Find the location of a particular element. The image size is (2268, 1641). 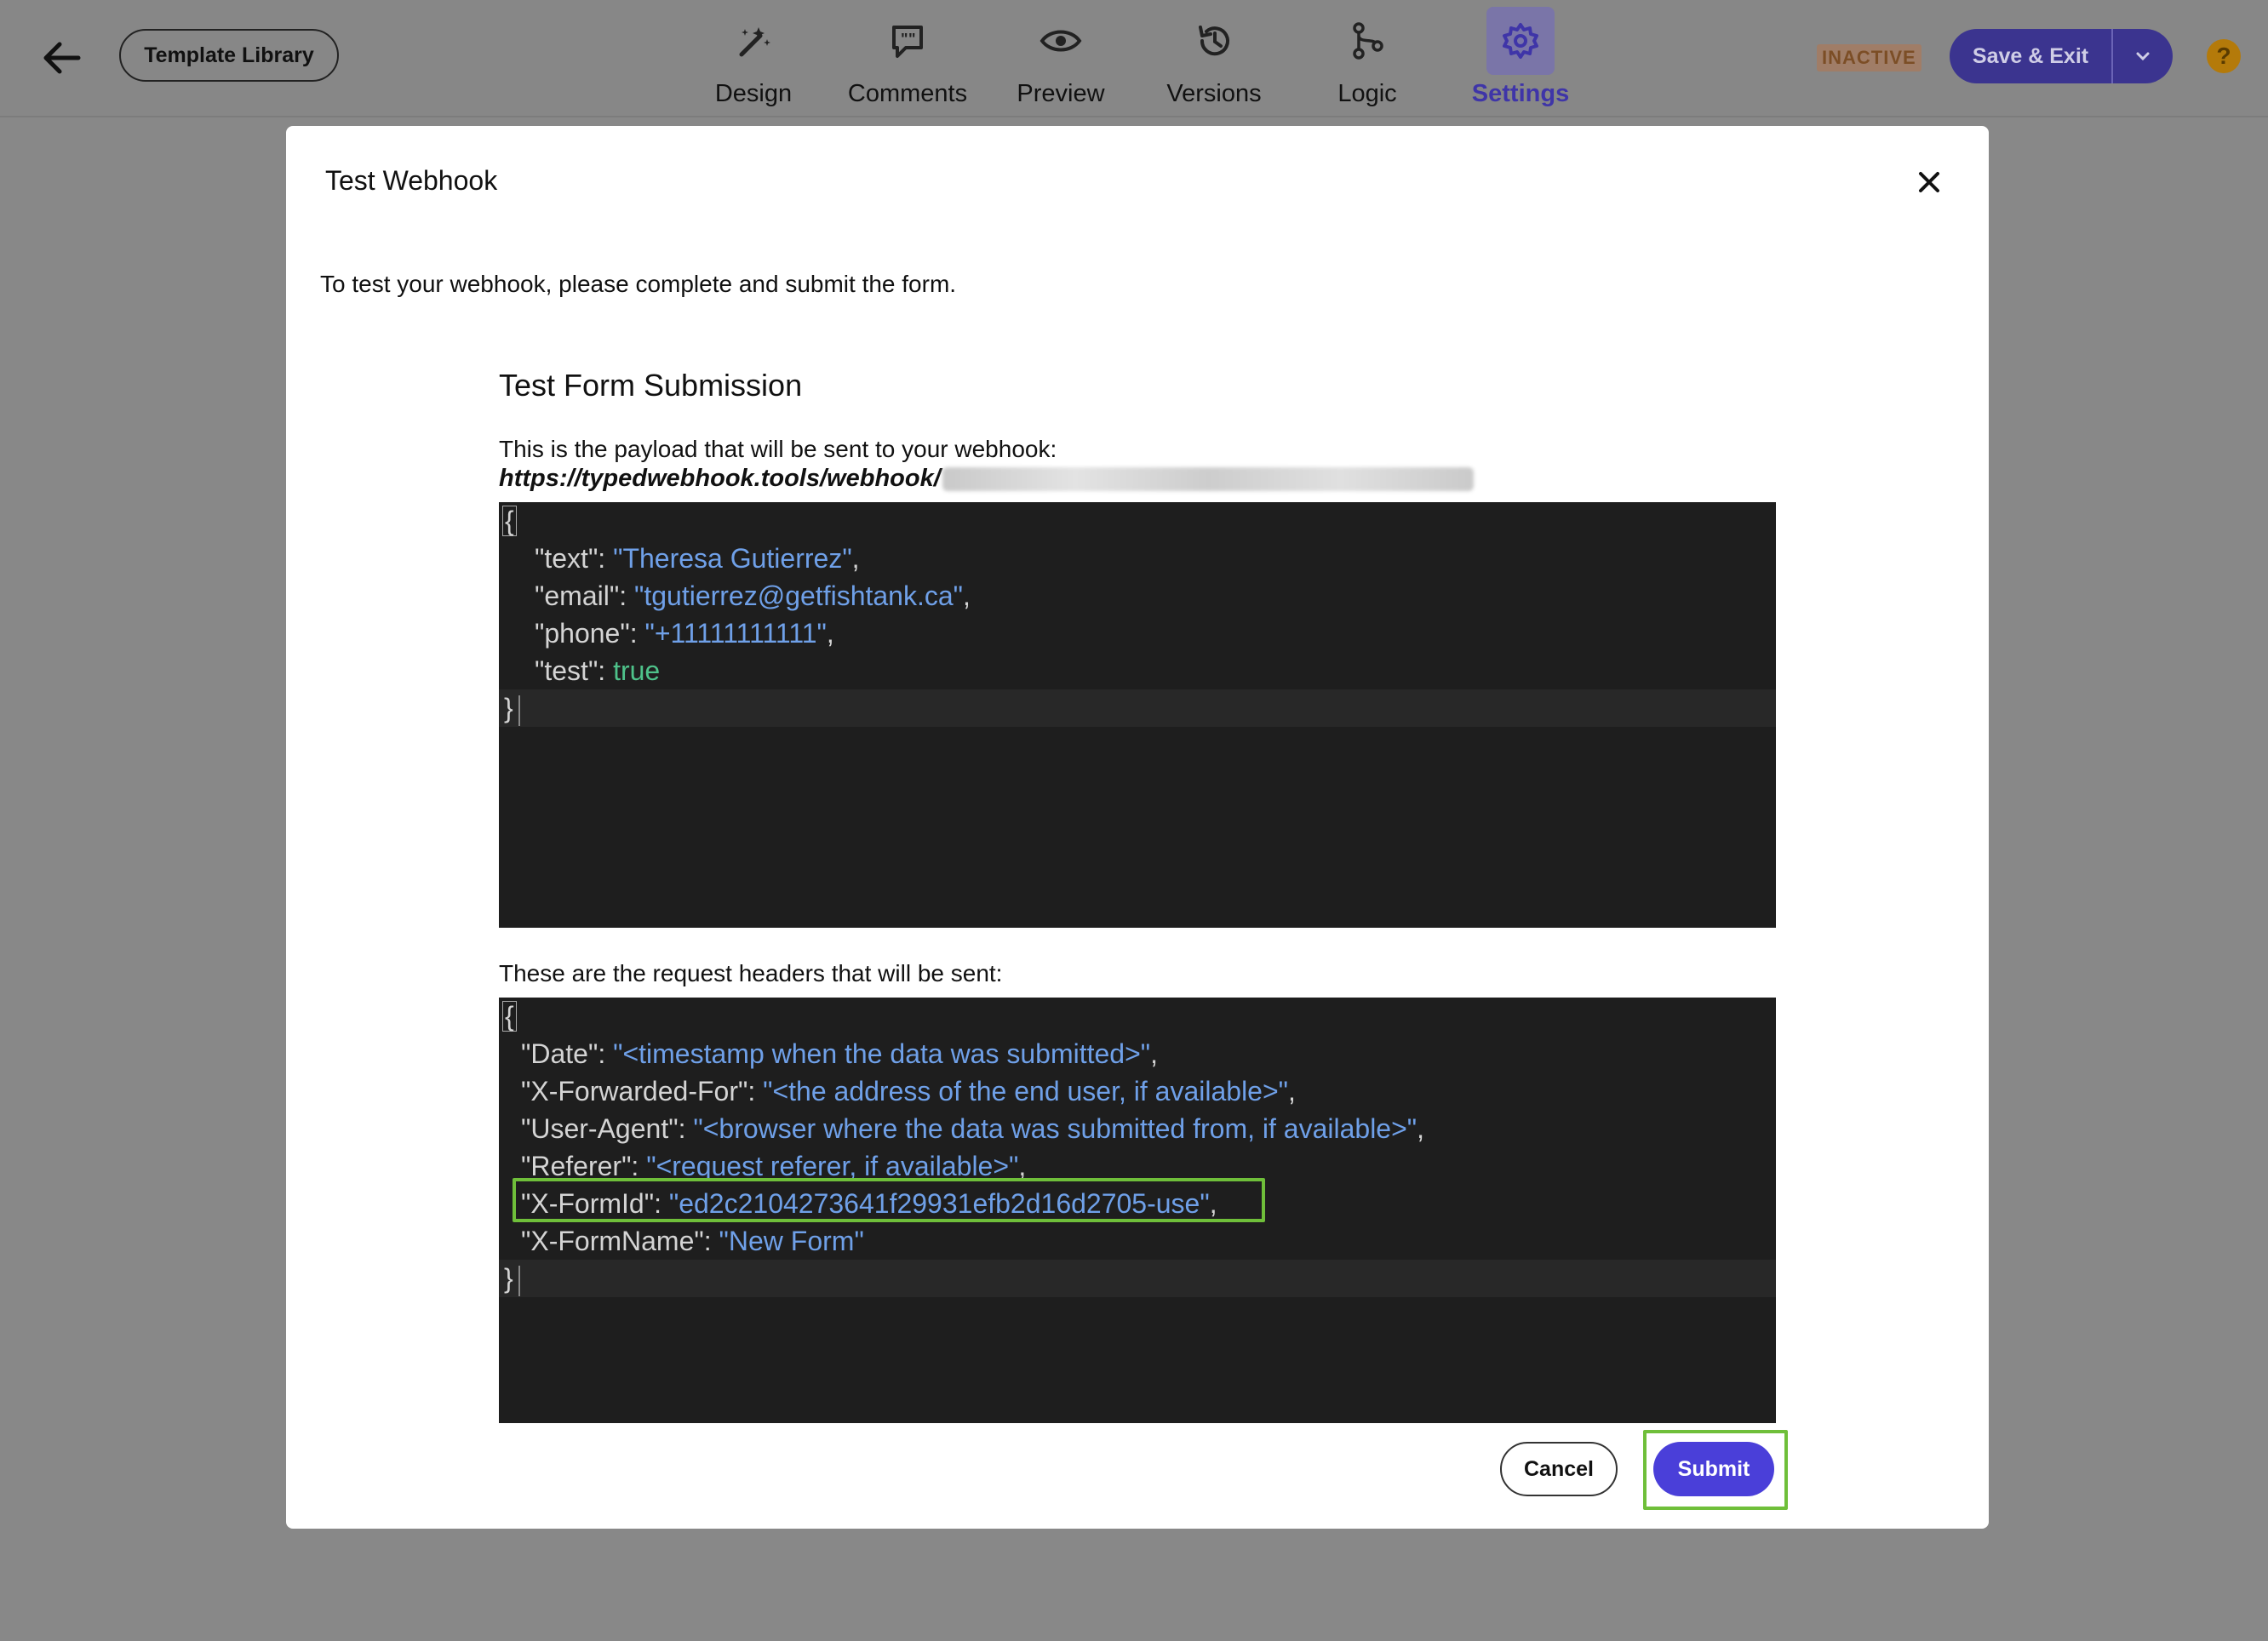

code-line: "email": "tgutierrez@getfishtank.ca", is located at coordinates (753, 595).